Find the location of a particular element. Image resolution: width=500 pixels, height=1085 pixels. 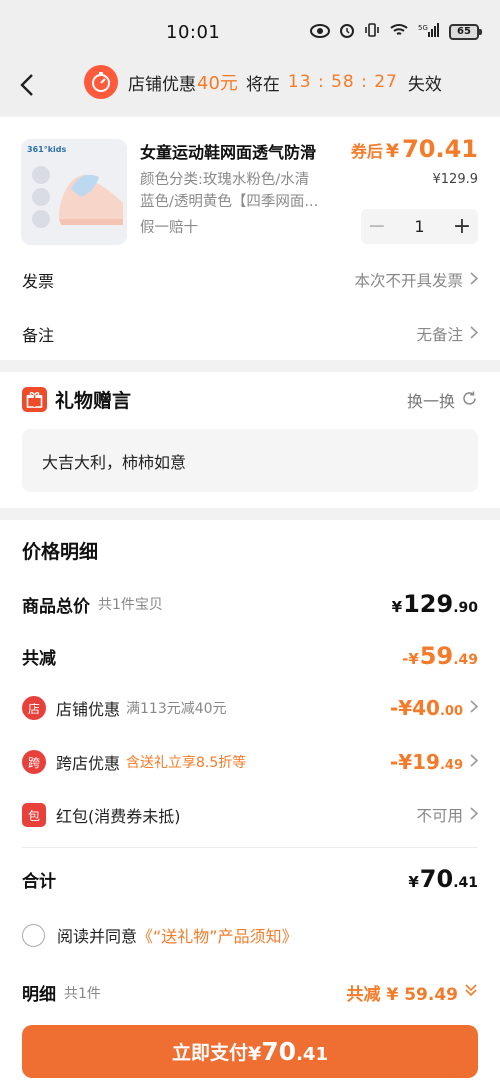

price-after-coupon: 券后 ¥ 70.41 is located at coordinates (414, 149).